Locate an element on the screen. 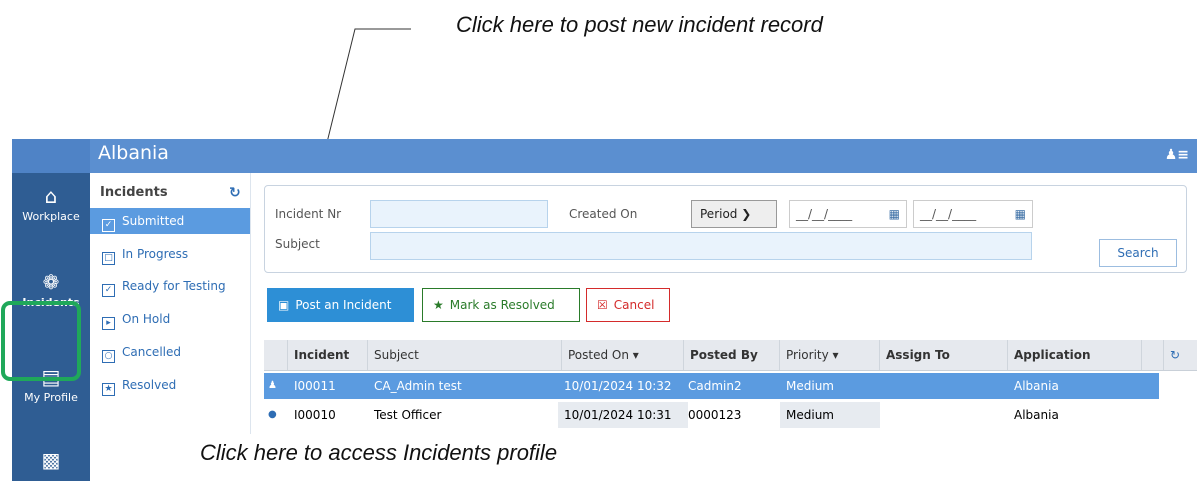 Image resolution: width=1197 pixels, height=481 pixels. bottom-callout-text: Click here to access Incidents profile is located at coordinates (379, 452).